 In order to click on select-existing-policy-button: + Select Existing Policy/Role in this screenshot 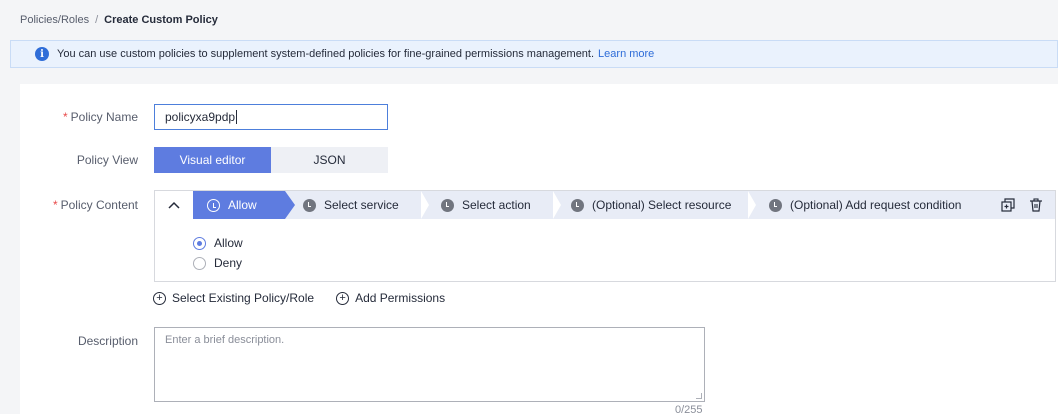, I will do `click(233, 298)`.